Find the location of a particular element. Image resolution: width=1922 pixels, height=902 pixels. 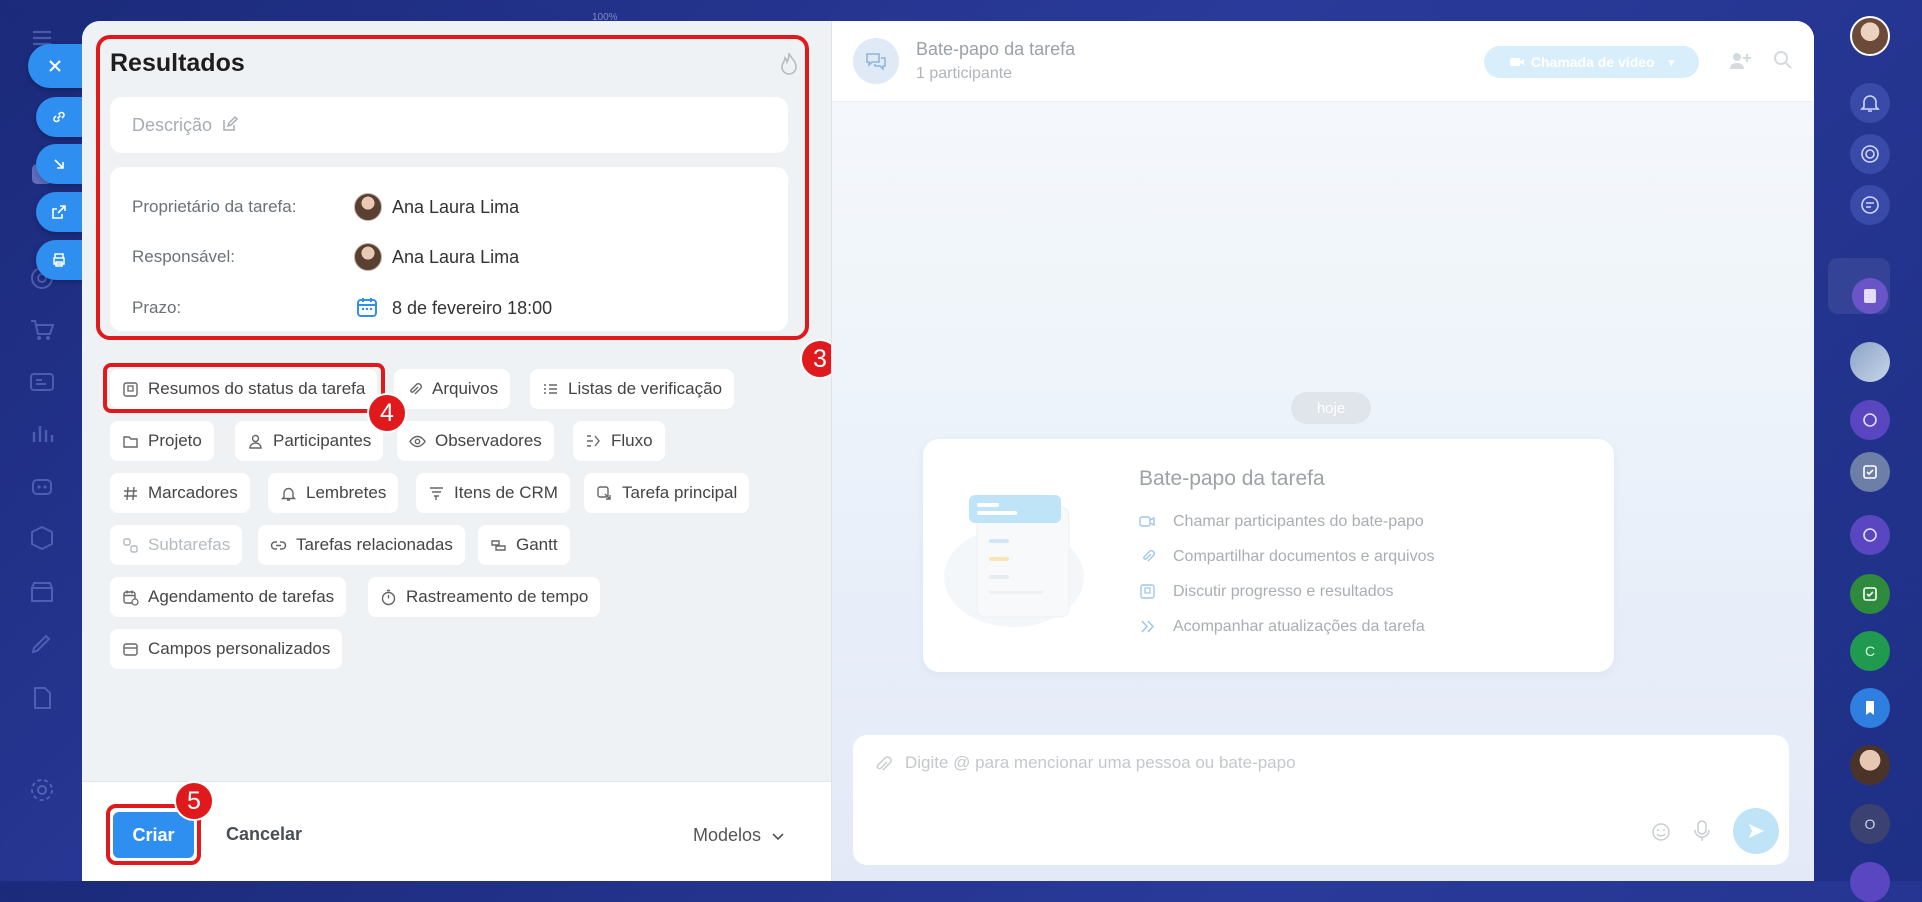

more-chats-avatar is located at coordinates (1870, 882).